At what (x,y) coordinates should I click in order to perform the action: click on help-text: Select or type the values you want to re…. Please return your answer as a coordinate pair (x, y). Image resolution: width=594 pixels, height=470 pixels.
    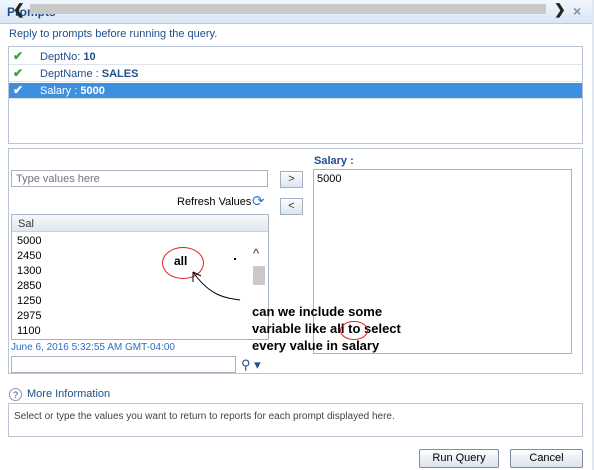
    Looking at the image, I should click on (204, 416).